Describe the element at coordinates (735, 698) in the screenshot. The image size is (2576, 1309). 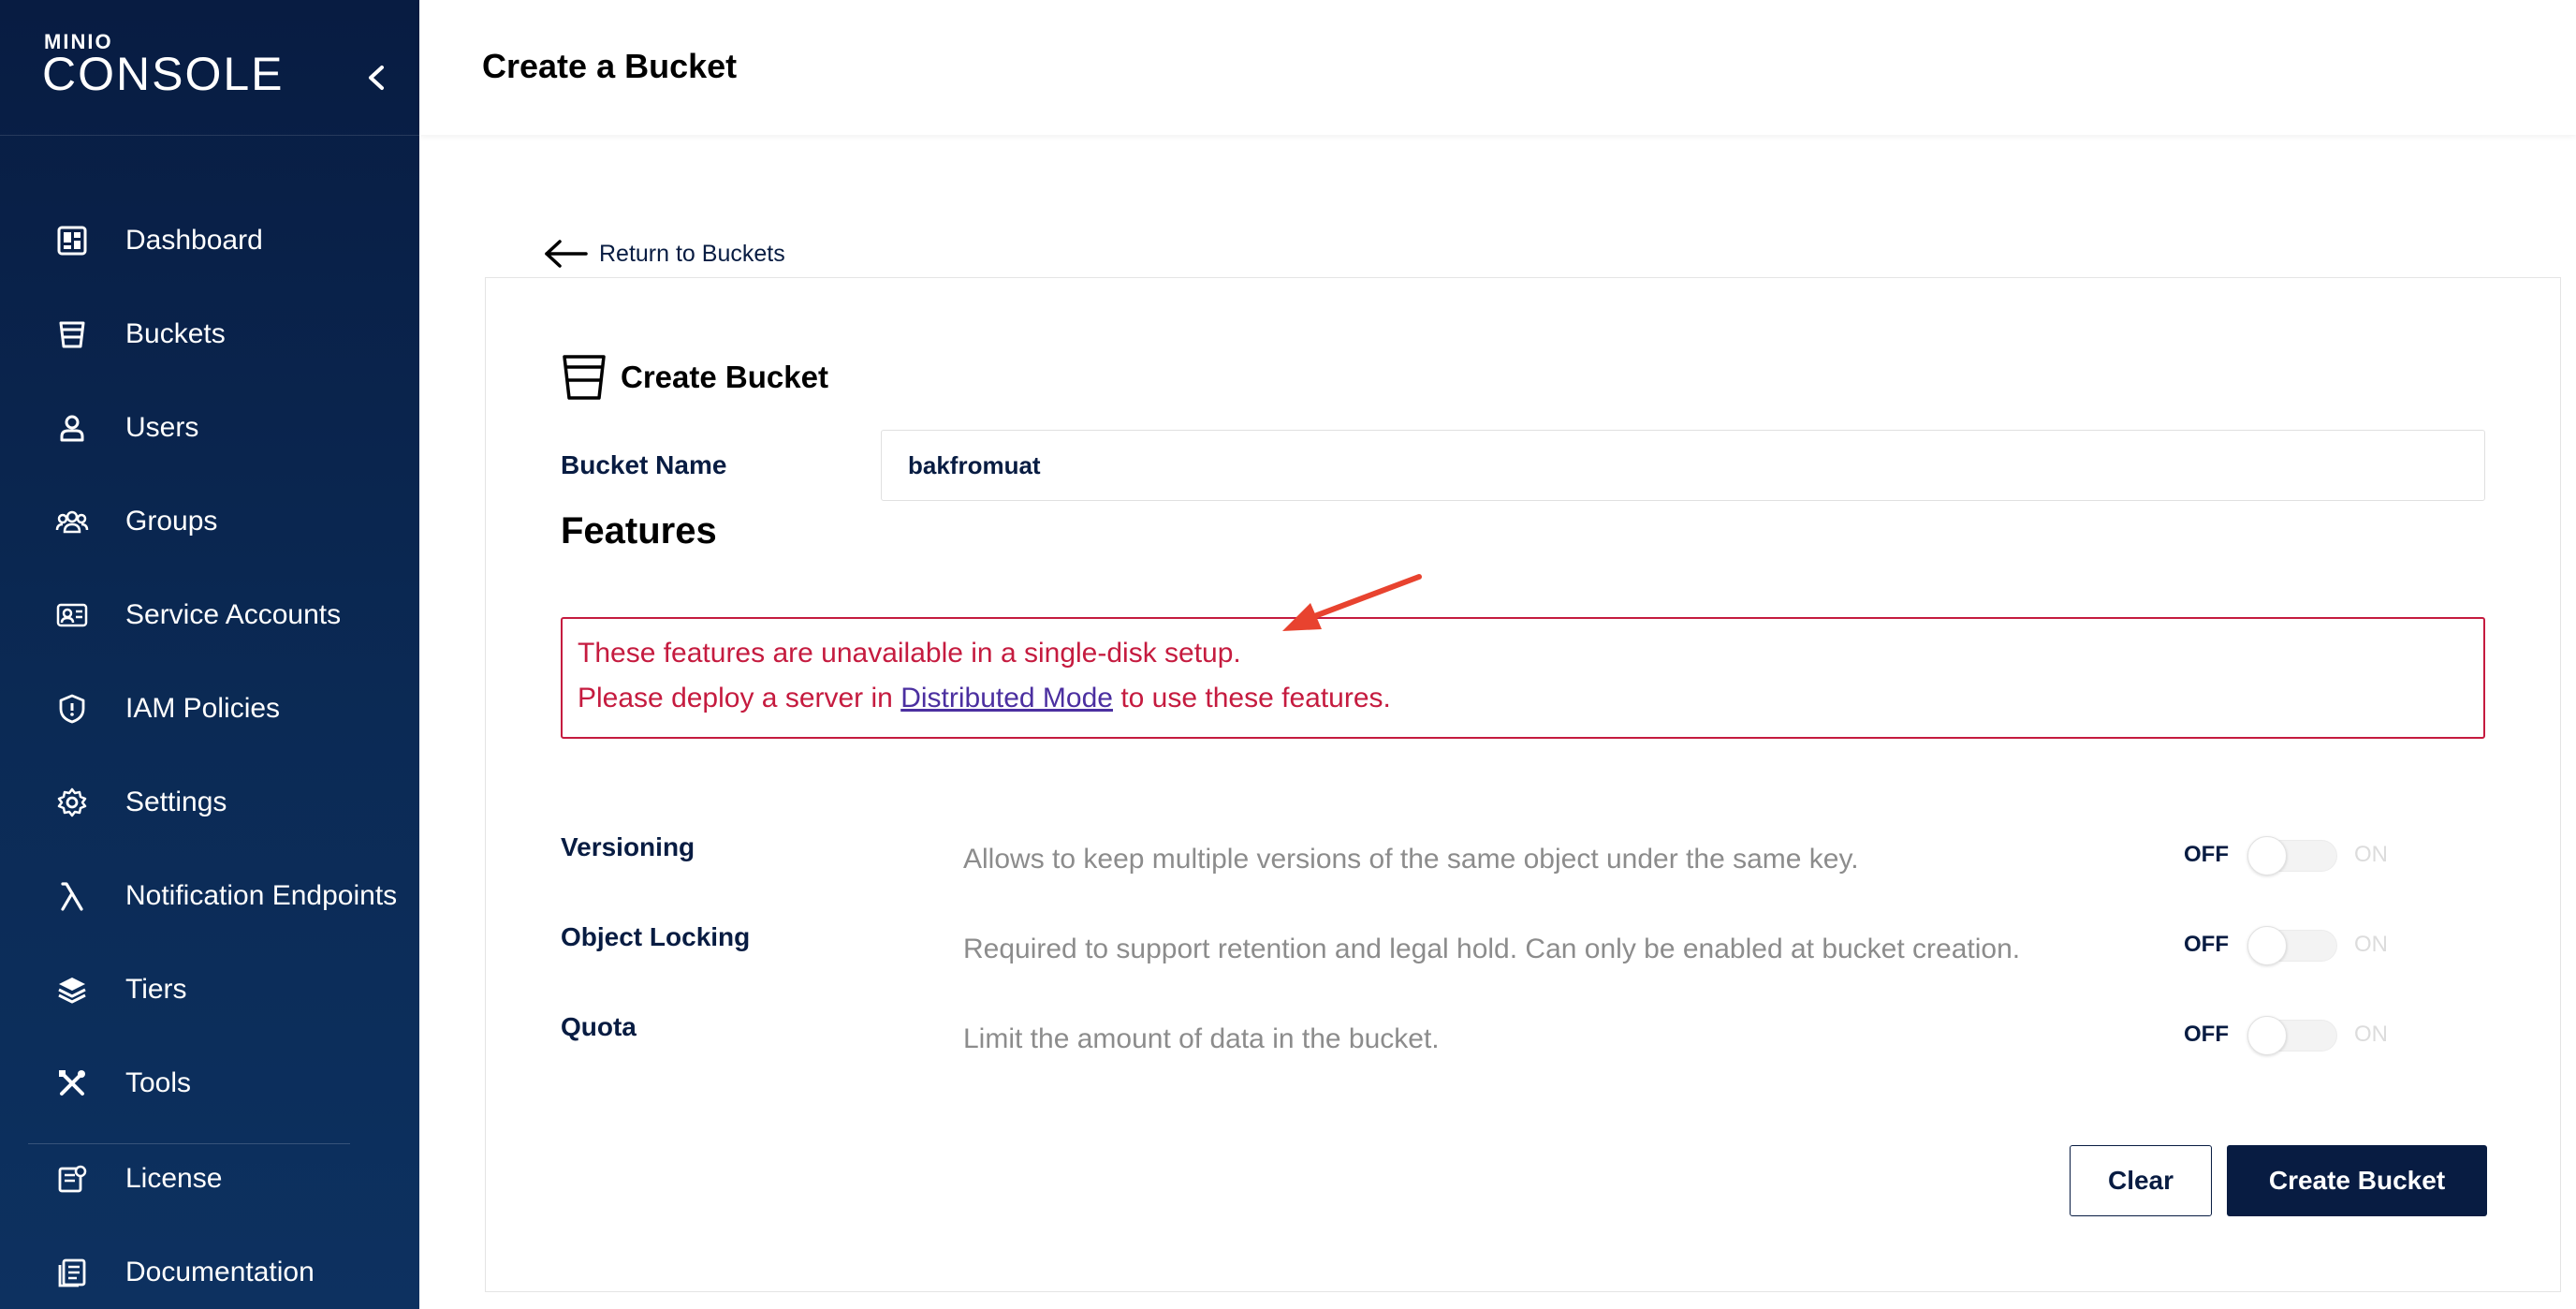
I see `alert-line-2-prefix: Please deploy a server in` at that location.